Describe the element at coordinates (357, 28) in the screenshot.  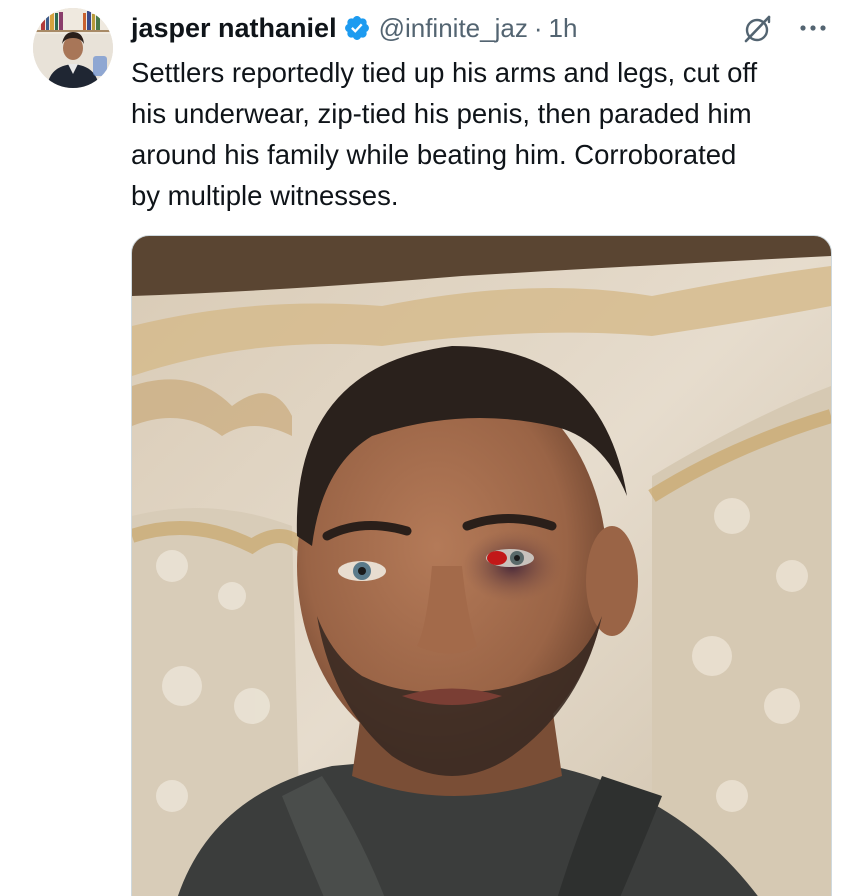
I see `verified-badge-icon` at that location.